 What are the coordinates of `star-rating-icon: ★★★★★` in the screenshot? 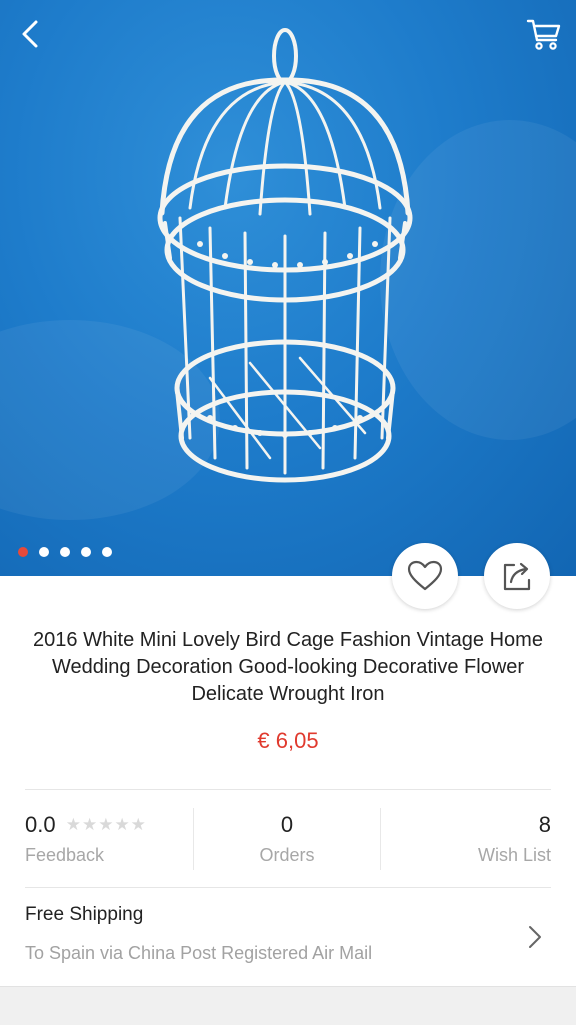 It's located at (106, 824).